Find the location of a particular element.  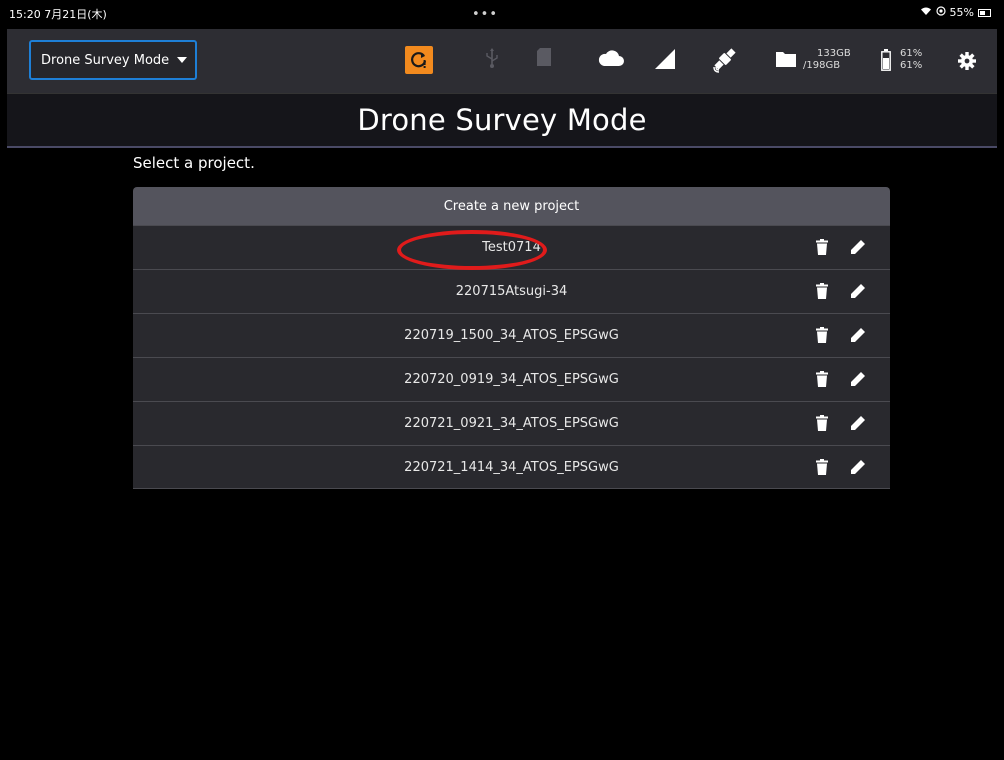

mode-dropdown-value: Drone Survey Mode is located at coordinates (105, 60).